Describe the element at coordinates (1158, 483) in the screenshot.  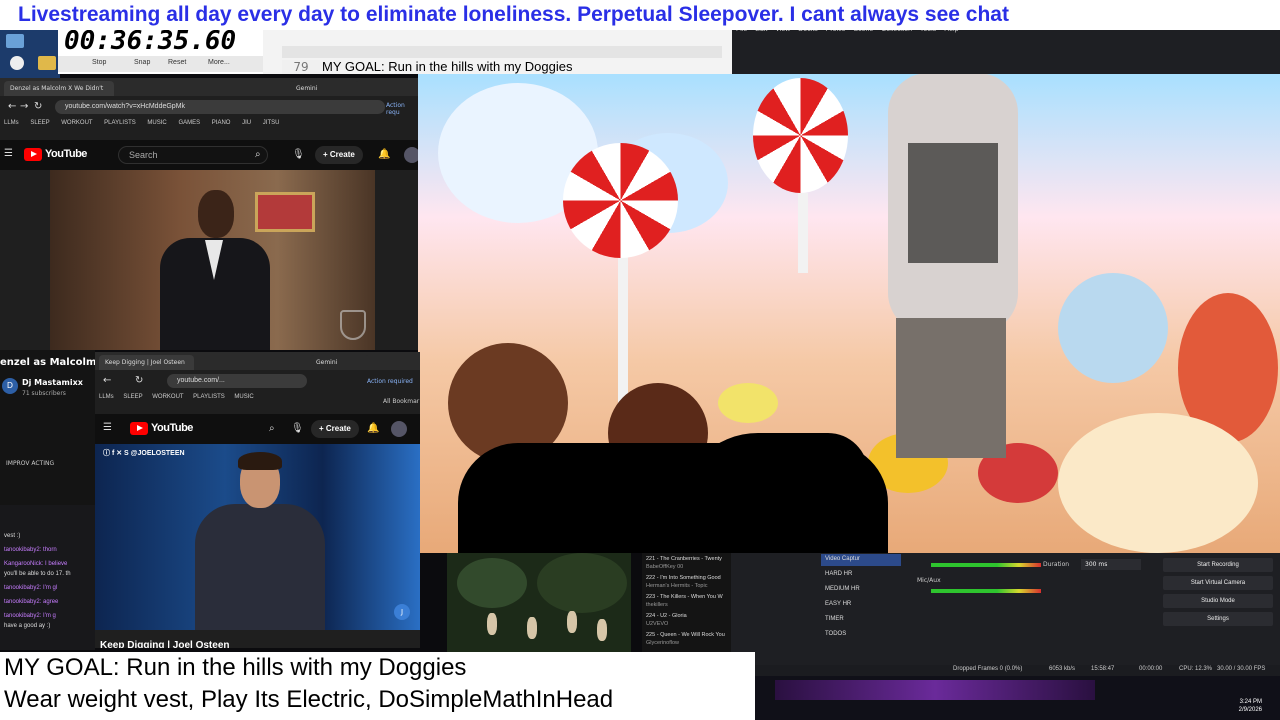
I see `ground-shape` at that location.